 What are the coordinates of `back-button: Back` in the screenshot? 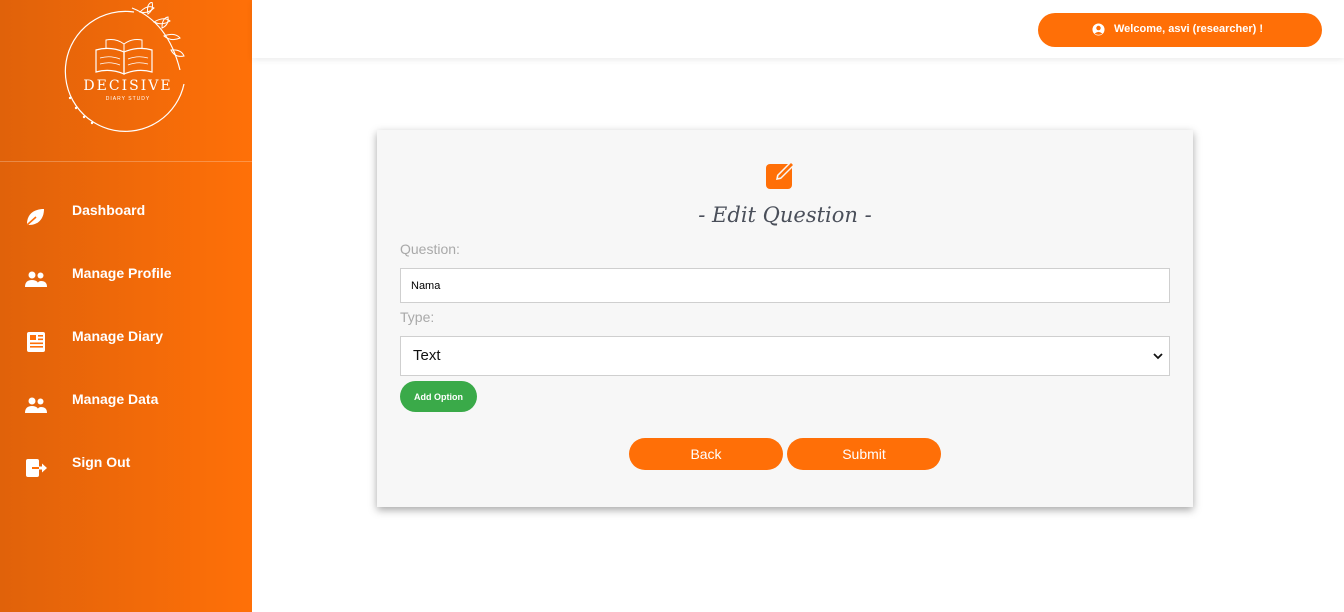 It's located at (706, 454).